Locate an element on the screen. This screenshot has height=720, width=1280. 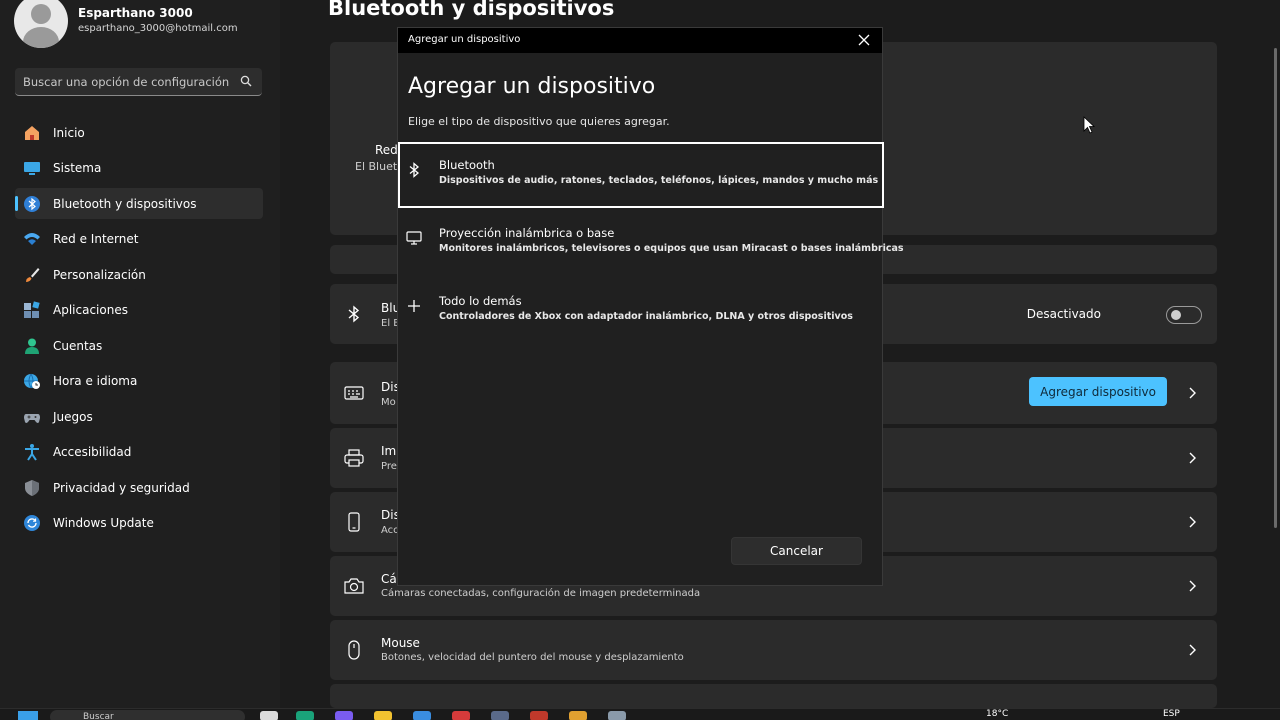
sidebar-item-label: Cuentas is located at coordinates (78, 345).